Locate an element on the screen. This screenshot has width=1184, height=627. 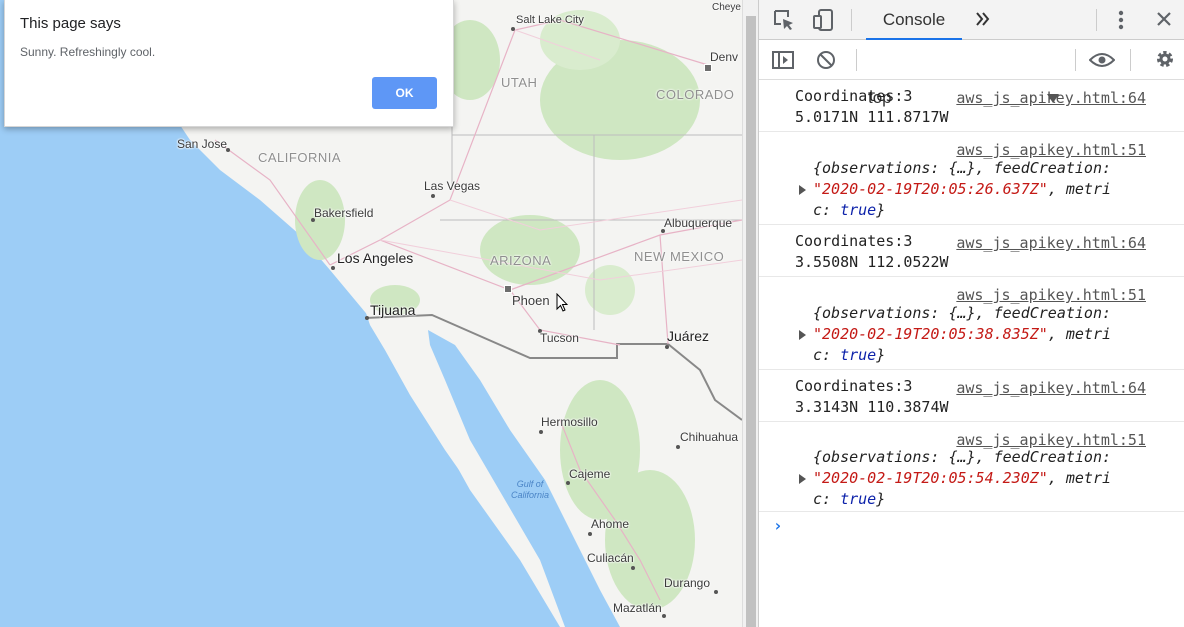
tab-console-label: Console is located at coordinates (914, 19).